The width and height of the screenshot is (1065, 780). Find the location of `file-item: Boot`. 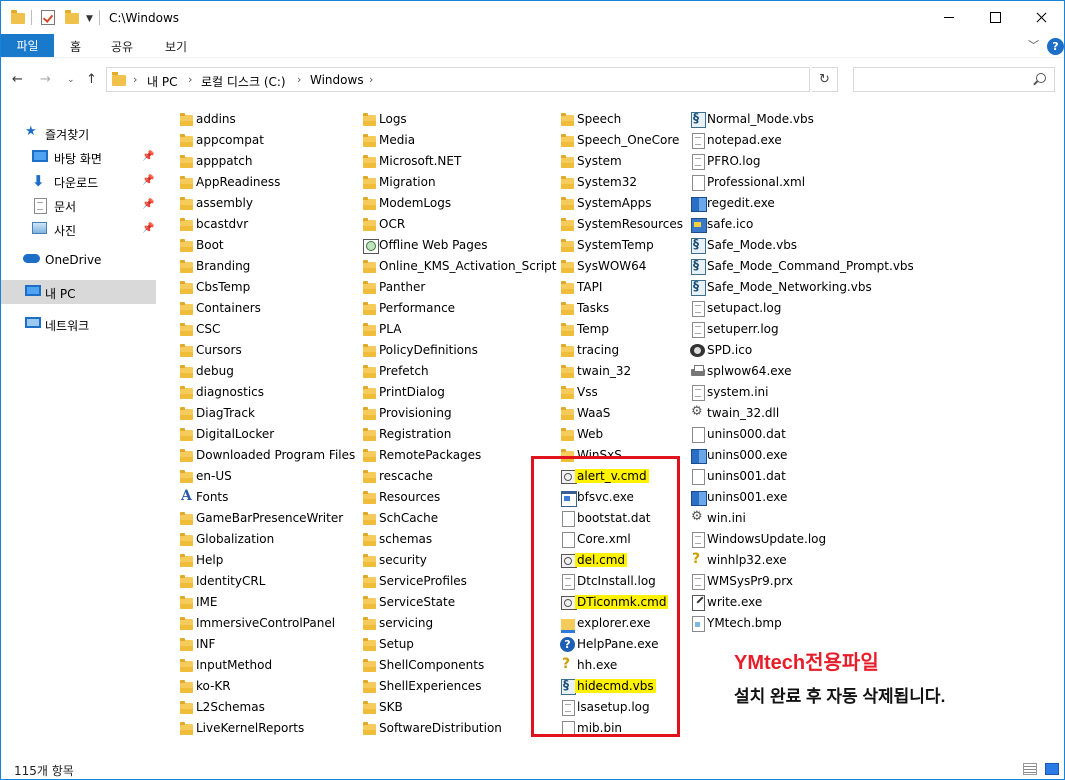

file-item: Boot is located at coordinates (279, 245).